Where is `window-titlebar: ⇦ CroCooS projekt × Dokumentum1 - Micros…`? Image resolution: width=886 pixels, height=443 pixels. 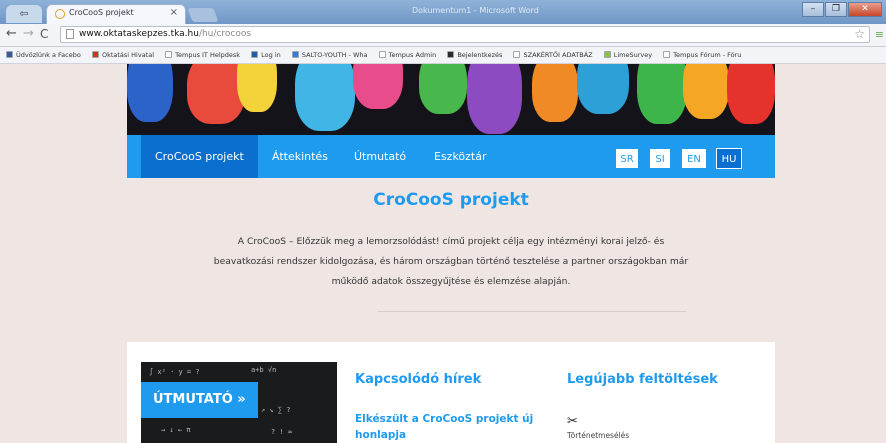 window-titlebar: ⇦ CroCooS projekt × Dokumentum1 - Micros… is located at coordinates (443, 12).